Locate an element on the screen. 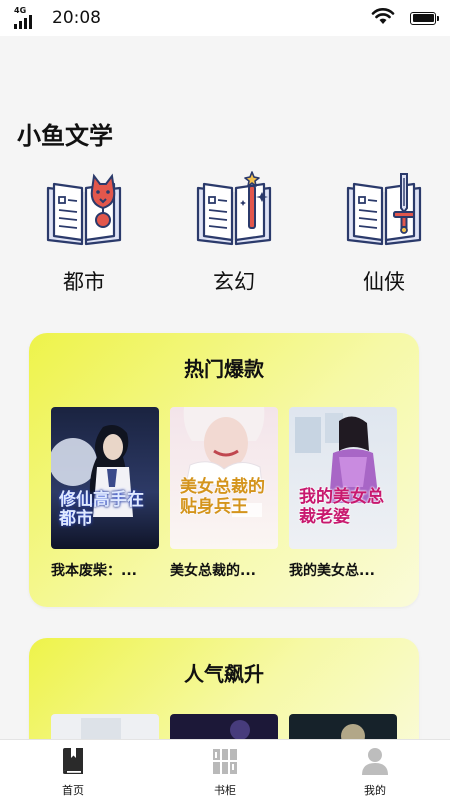 This screenshot has width=450, height=800. category-xuanhuan: 玄幻 is located at coordinates (234, 233).